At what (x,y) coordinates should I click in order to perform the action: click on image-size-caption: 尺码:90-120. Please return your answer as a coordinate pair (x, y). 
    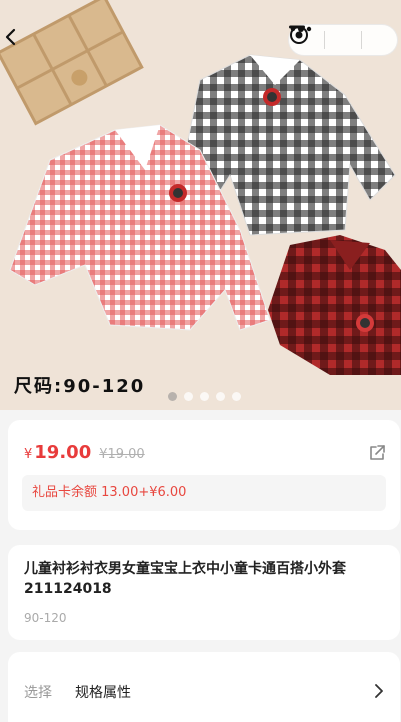
    Looking at the image, I should click on (80, 386).